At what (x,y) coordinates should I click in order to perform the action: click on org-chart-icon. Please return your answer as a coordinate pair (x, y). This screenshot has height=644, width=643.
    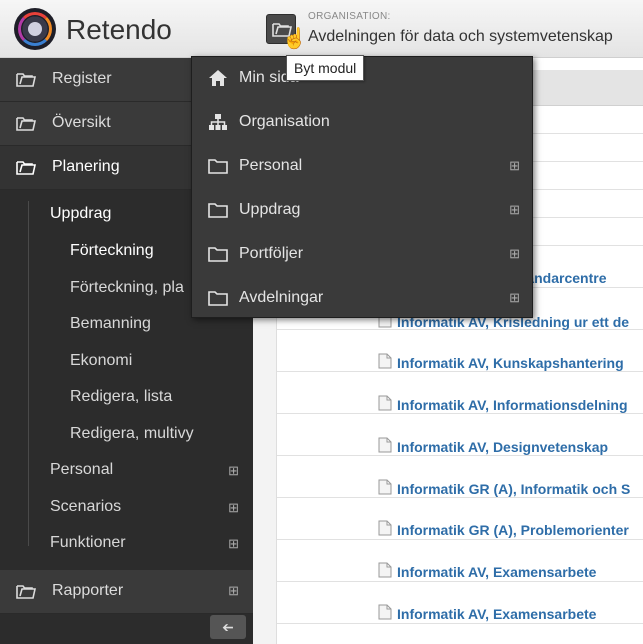
    Looking at the image, I should click on (218, 122).